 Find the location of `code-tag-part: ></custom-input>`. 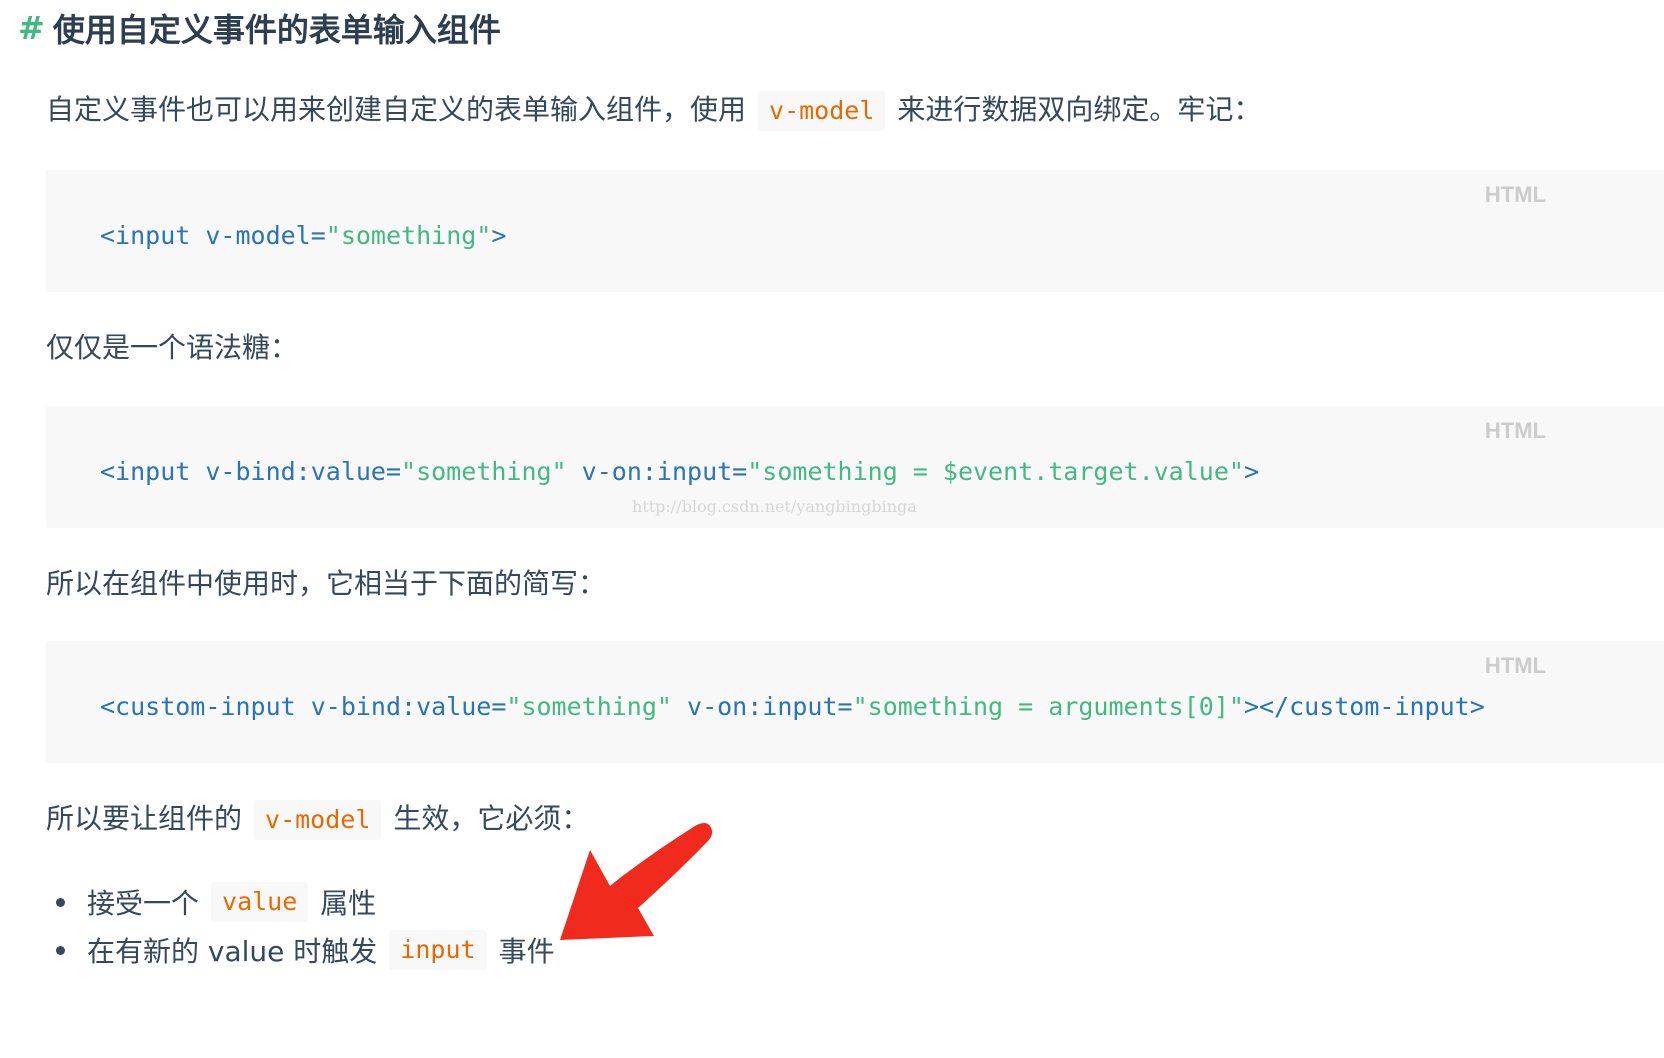

code-tag-part: ></custom-input> is located at coordinates (1364, 706).